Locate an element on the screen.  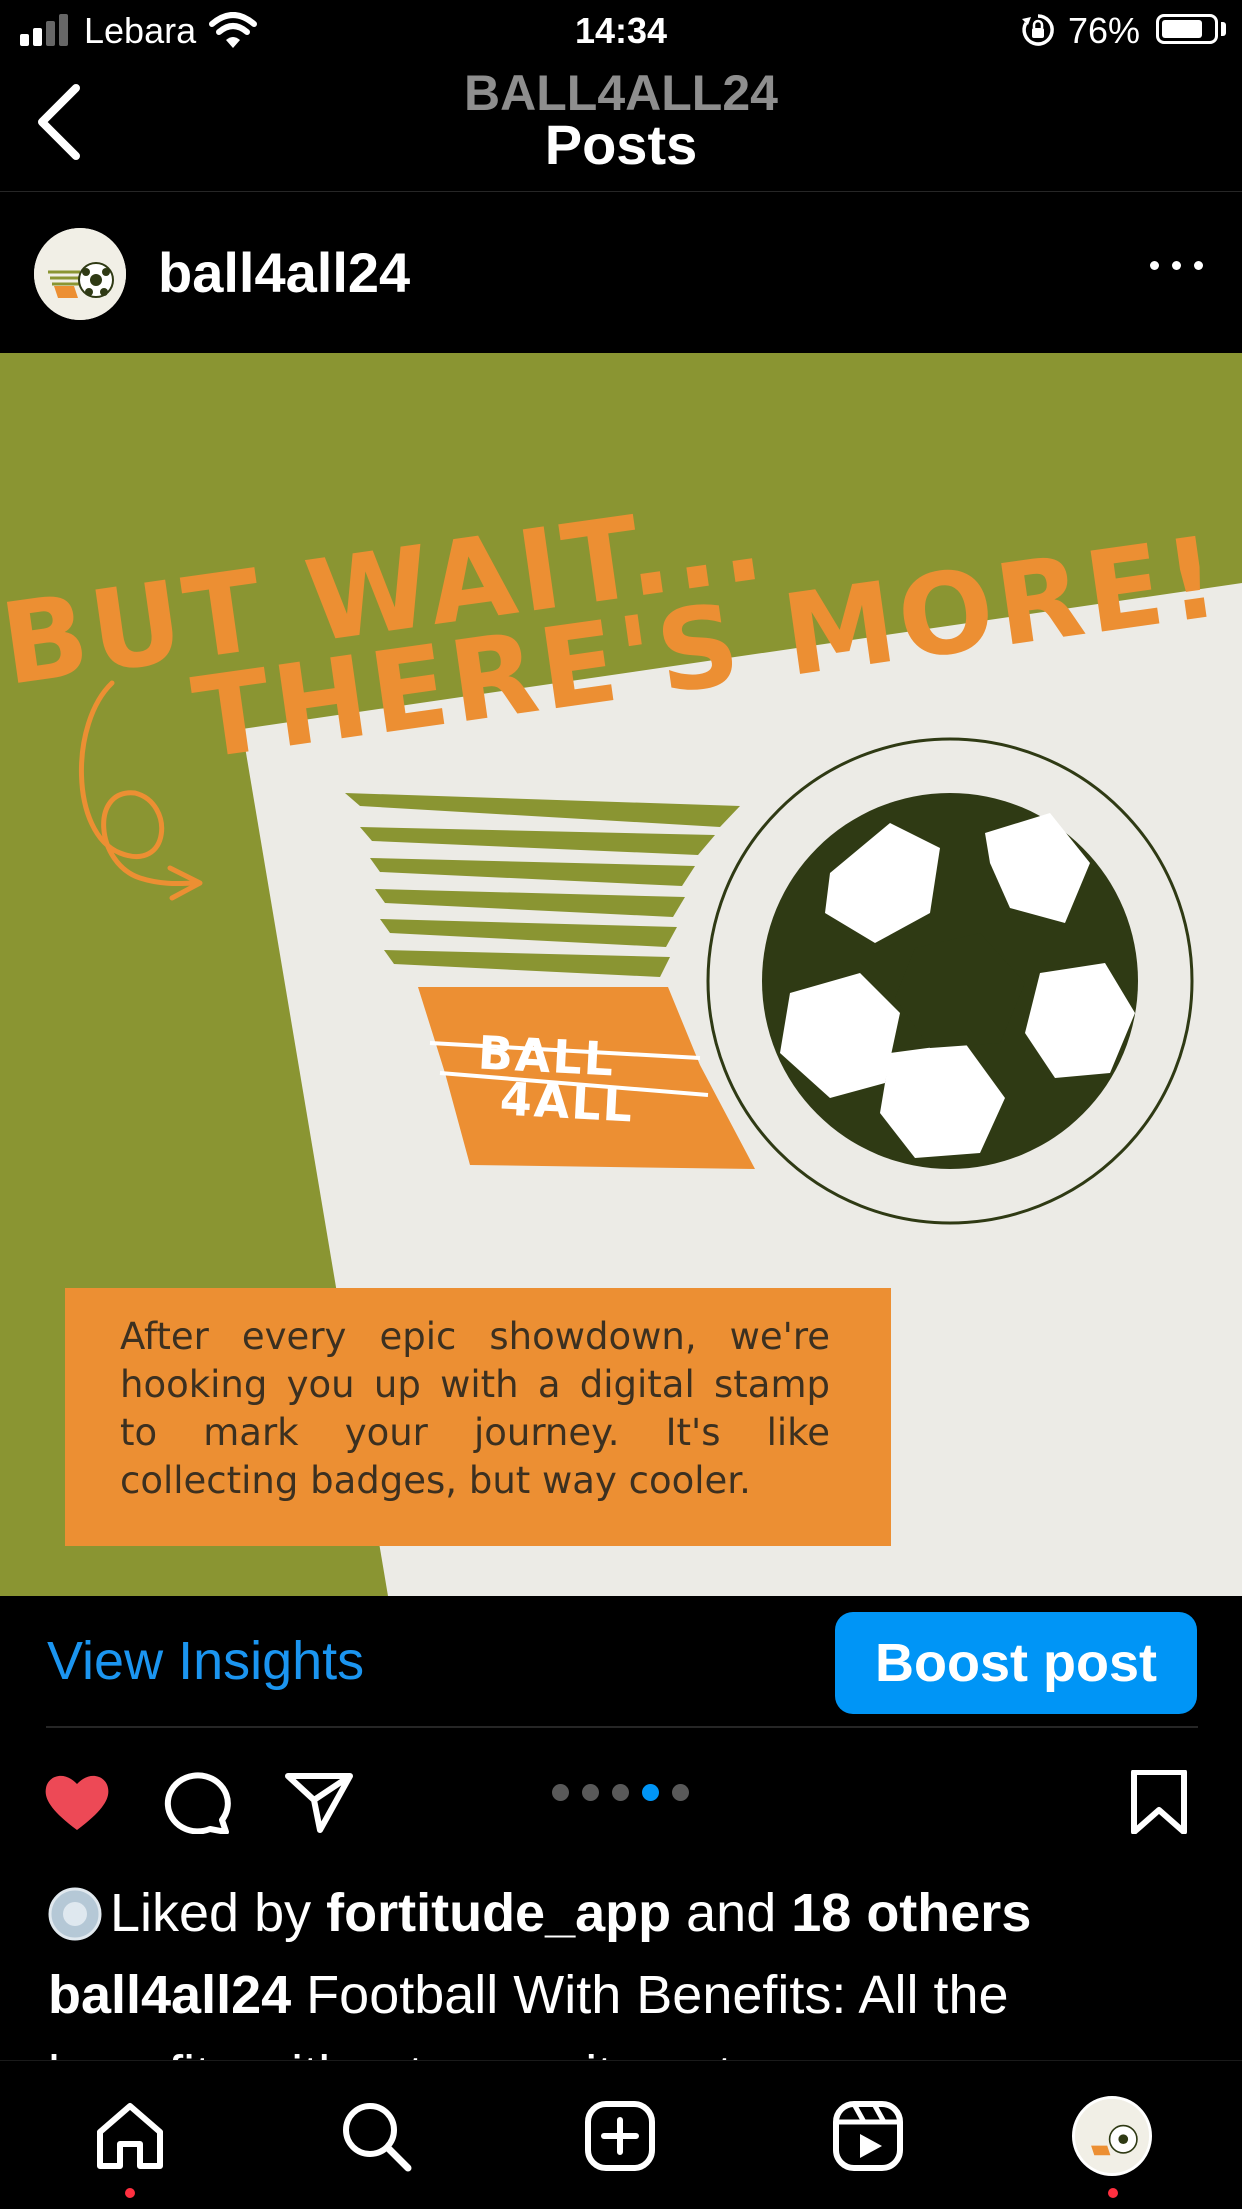
profile-logo-icon is located at coordinates (1112, 2136).